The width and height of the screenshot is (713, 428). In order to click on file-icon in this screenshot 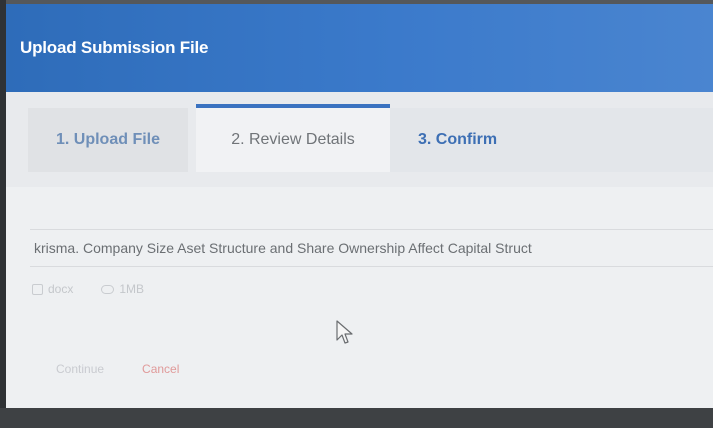, I will do `click(37, 289)`.